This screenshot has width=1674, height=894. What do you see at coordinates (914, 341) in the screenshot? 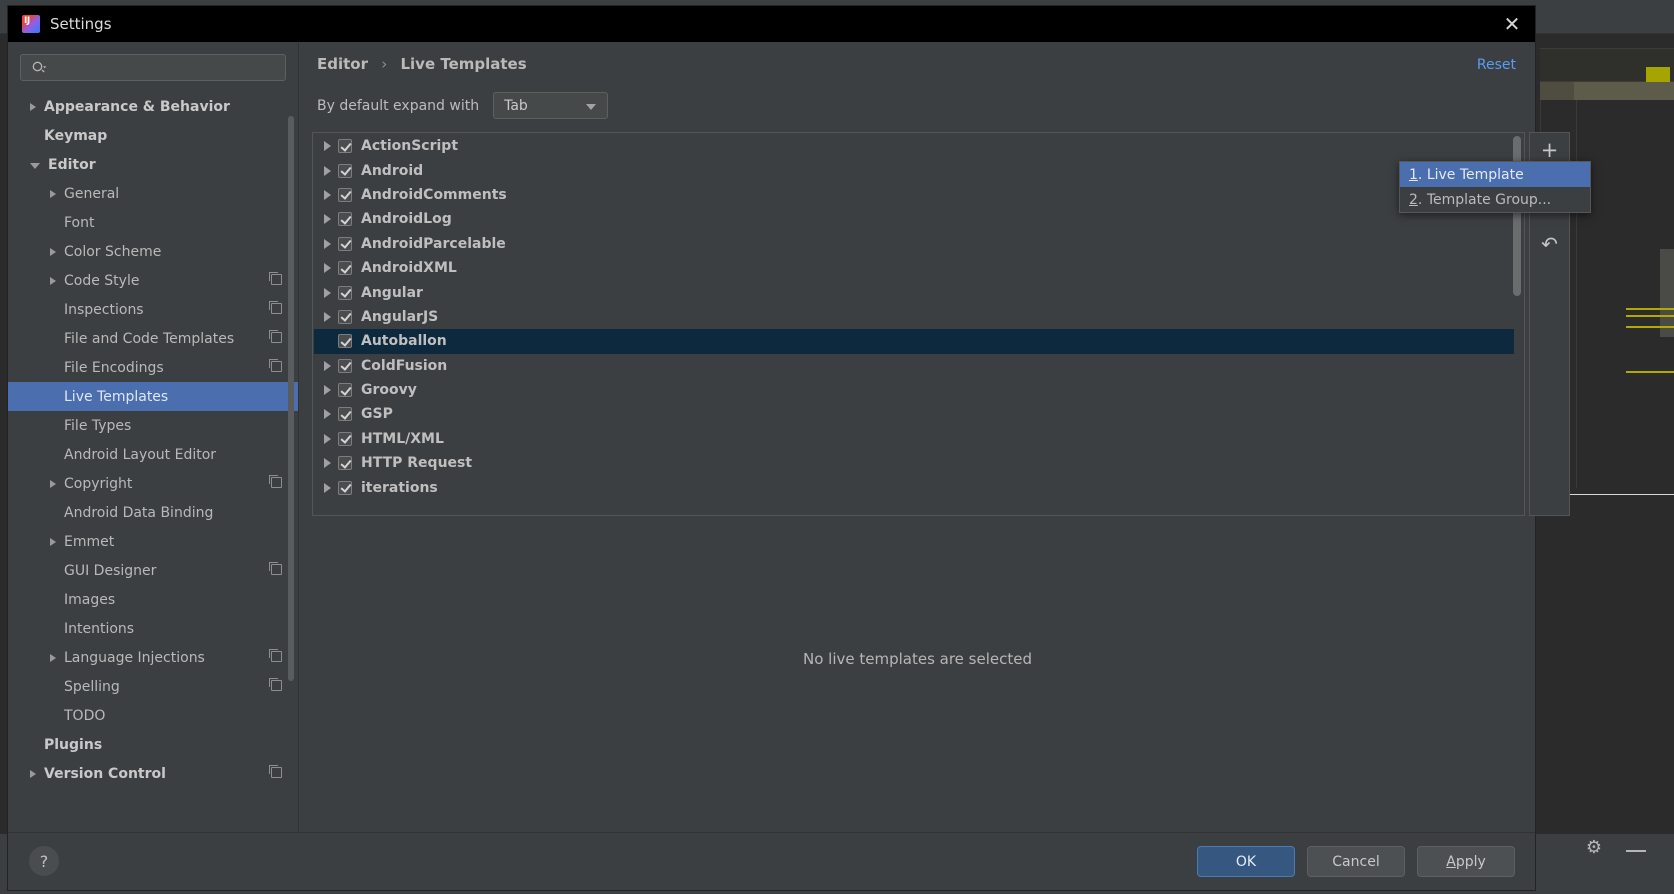
I see `template-group-row: Autoballon` at bounding box center [914, 341].